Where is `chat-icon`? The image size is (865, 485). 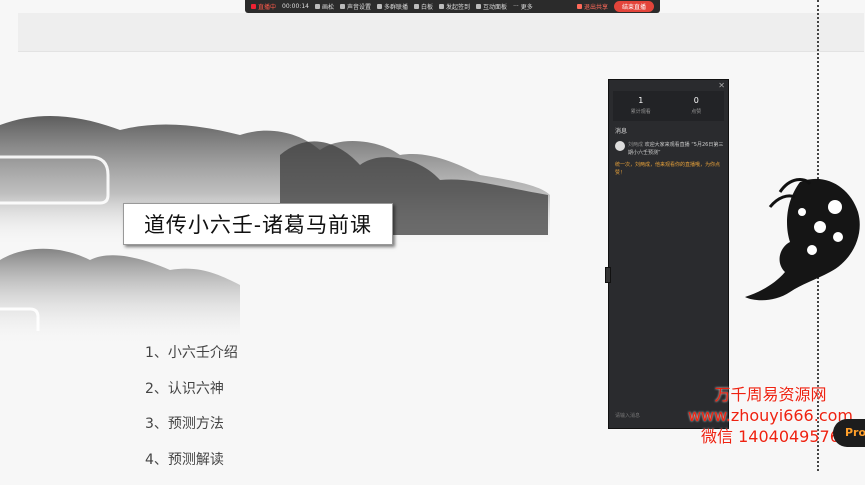 chat-icon is located at coordinates (478, 6).